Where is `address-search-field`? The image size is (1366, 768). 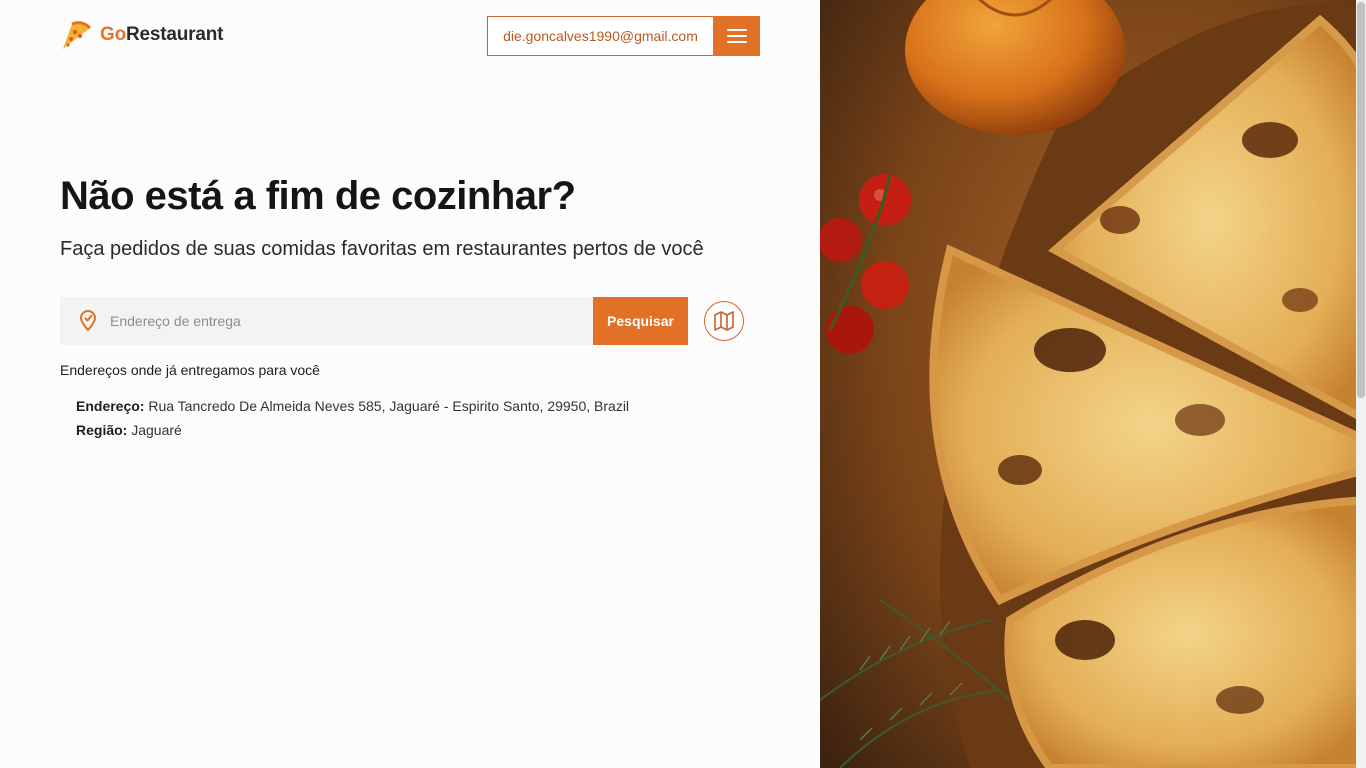
address-search-field is located at coordinates (326, 321).